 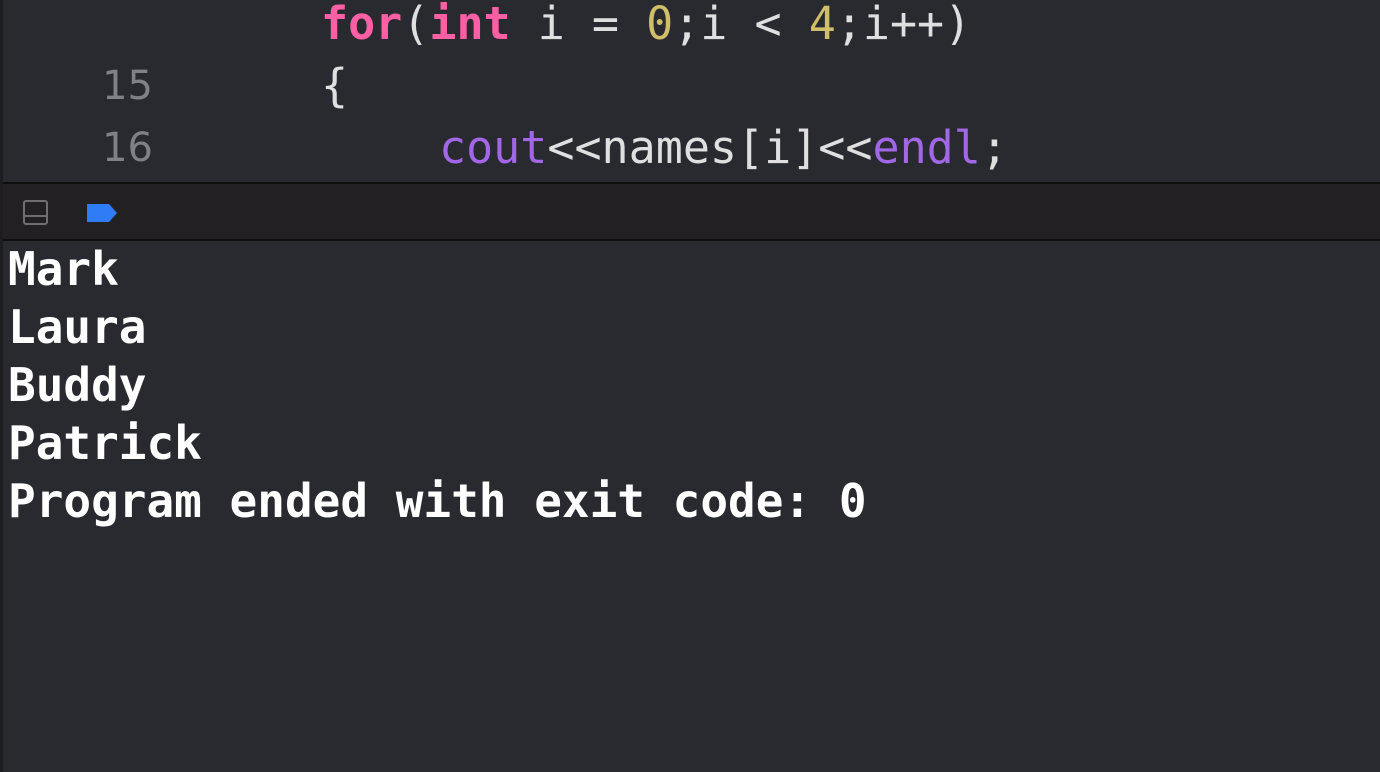 What do you see at coordinates (903, 25) in the screenshot?
I see `plain-token: ;i++)` at bounding box center [903, 25].